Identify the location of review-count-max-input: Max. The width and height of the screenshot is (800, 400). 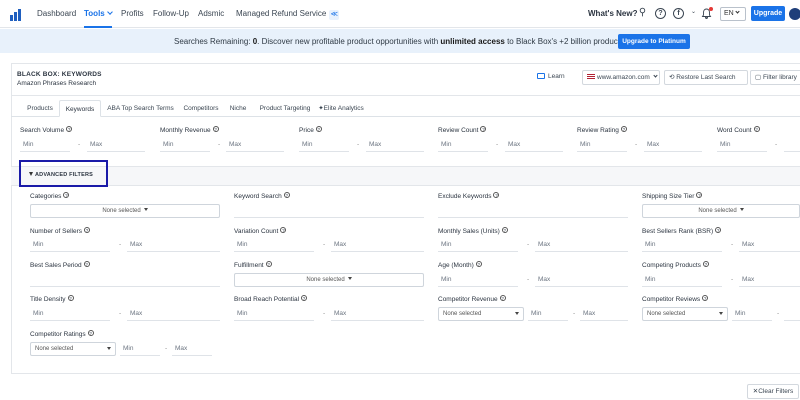
(534, 145).